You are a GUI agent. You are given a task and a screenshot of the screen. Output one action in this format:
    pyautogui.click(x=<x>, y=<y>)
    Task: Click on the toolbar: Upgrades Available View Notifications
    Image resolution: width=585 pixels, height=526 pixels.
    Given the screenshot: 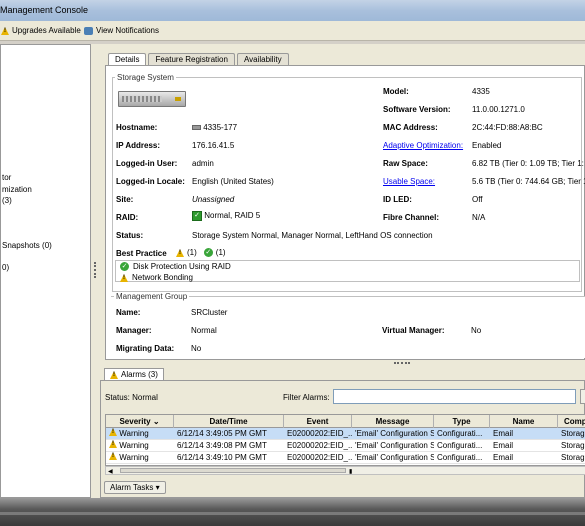 What is the action you would take?
    pyautogui.click(x=292, y=31)
    